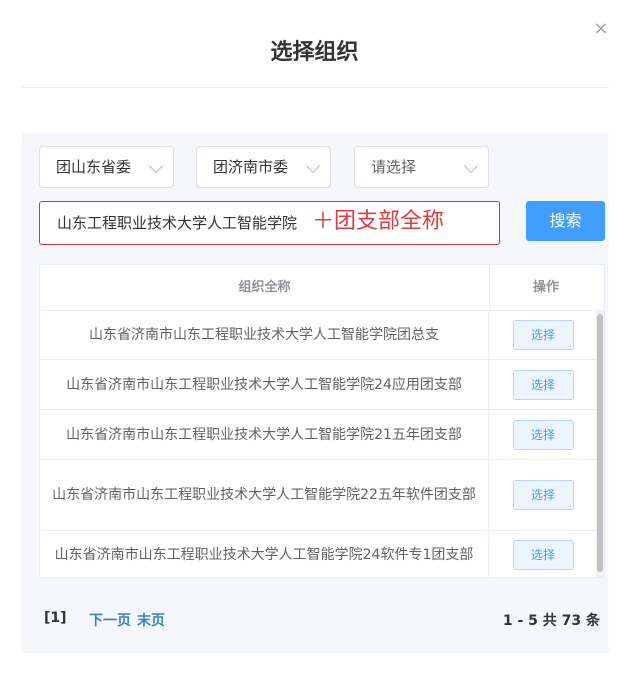 This screenshot has height=683, width=629. What do you see at coordinates (421, 167) in the screenshot?
I see `org-level3-select: 请选择` at bounding box center [421, 167].